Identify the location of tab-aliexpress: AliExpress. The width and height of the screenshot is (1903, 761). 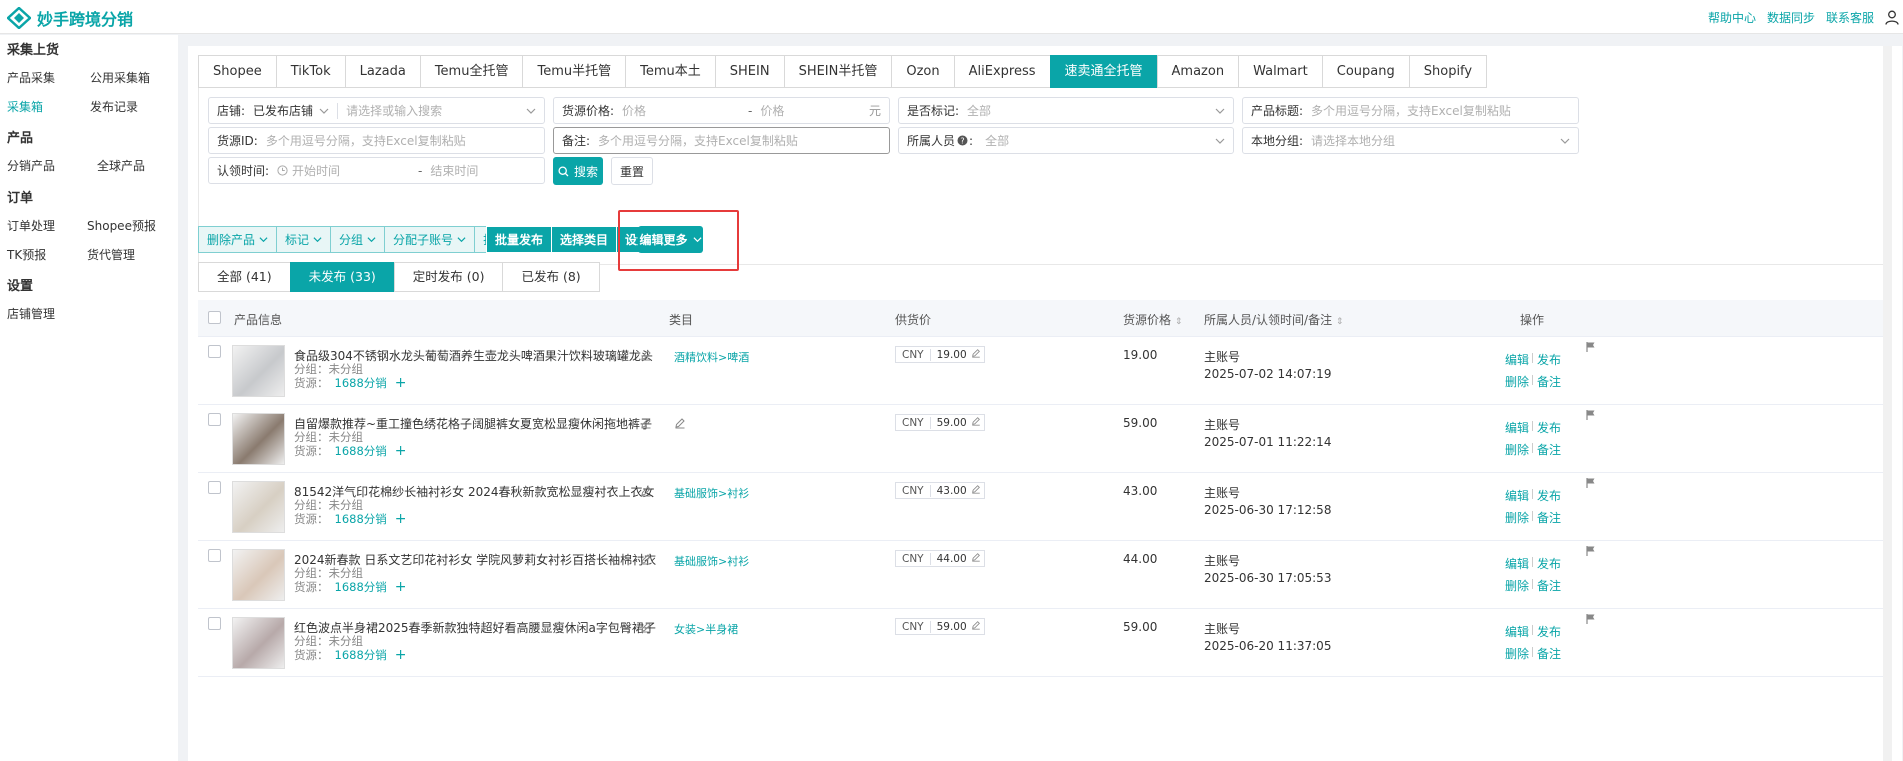
(1001, 71).